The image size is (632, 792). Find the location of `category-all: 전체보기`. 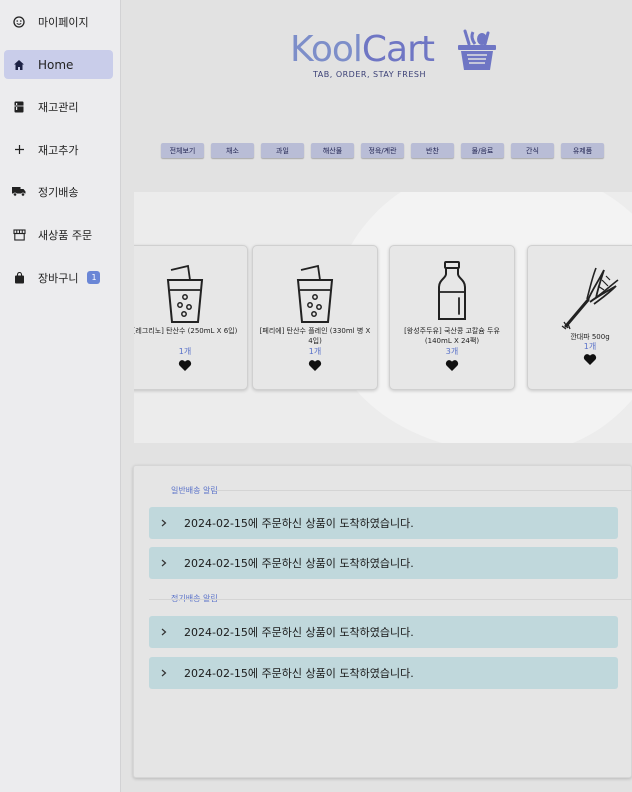

category-all: 전체보기 is located at coordinates (182, 150).